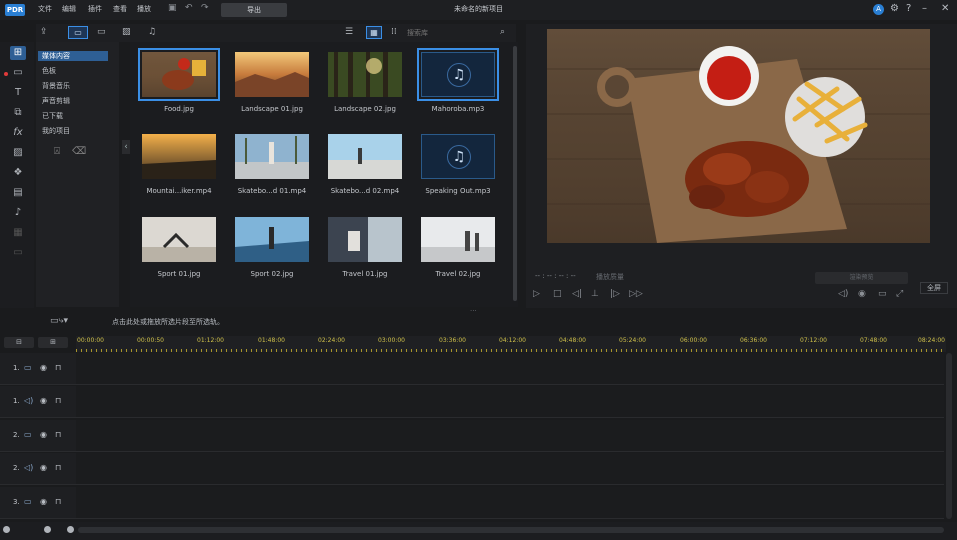 Image resolution: width=957 pixels, height=540 pixels. Describe the element at coordinates (6, 529) in the screenshot. I see `zoom-out-icon` at that location.